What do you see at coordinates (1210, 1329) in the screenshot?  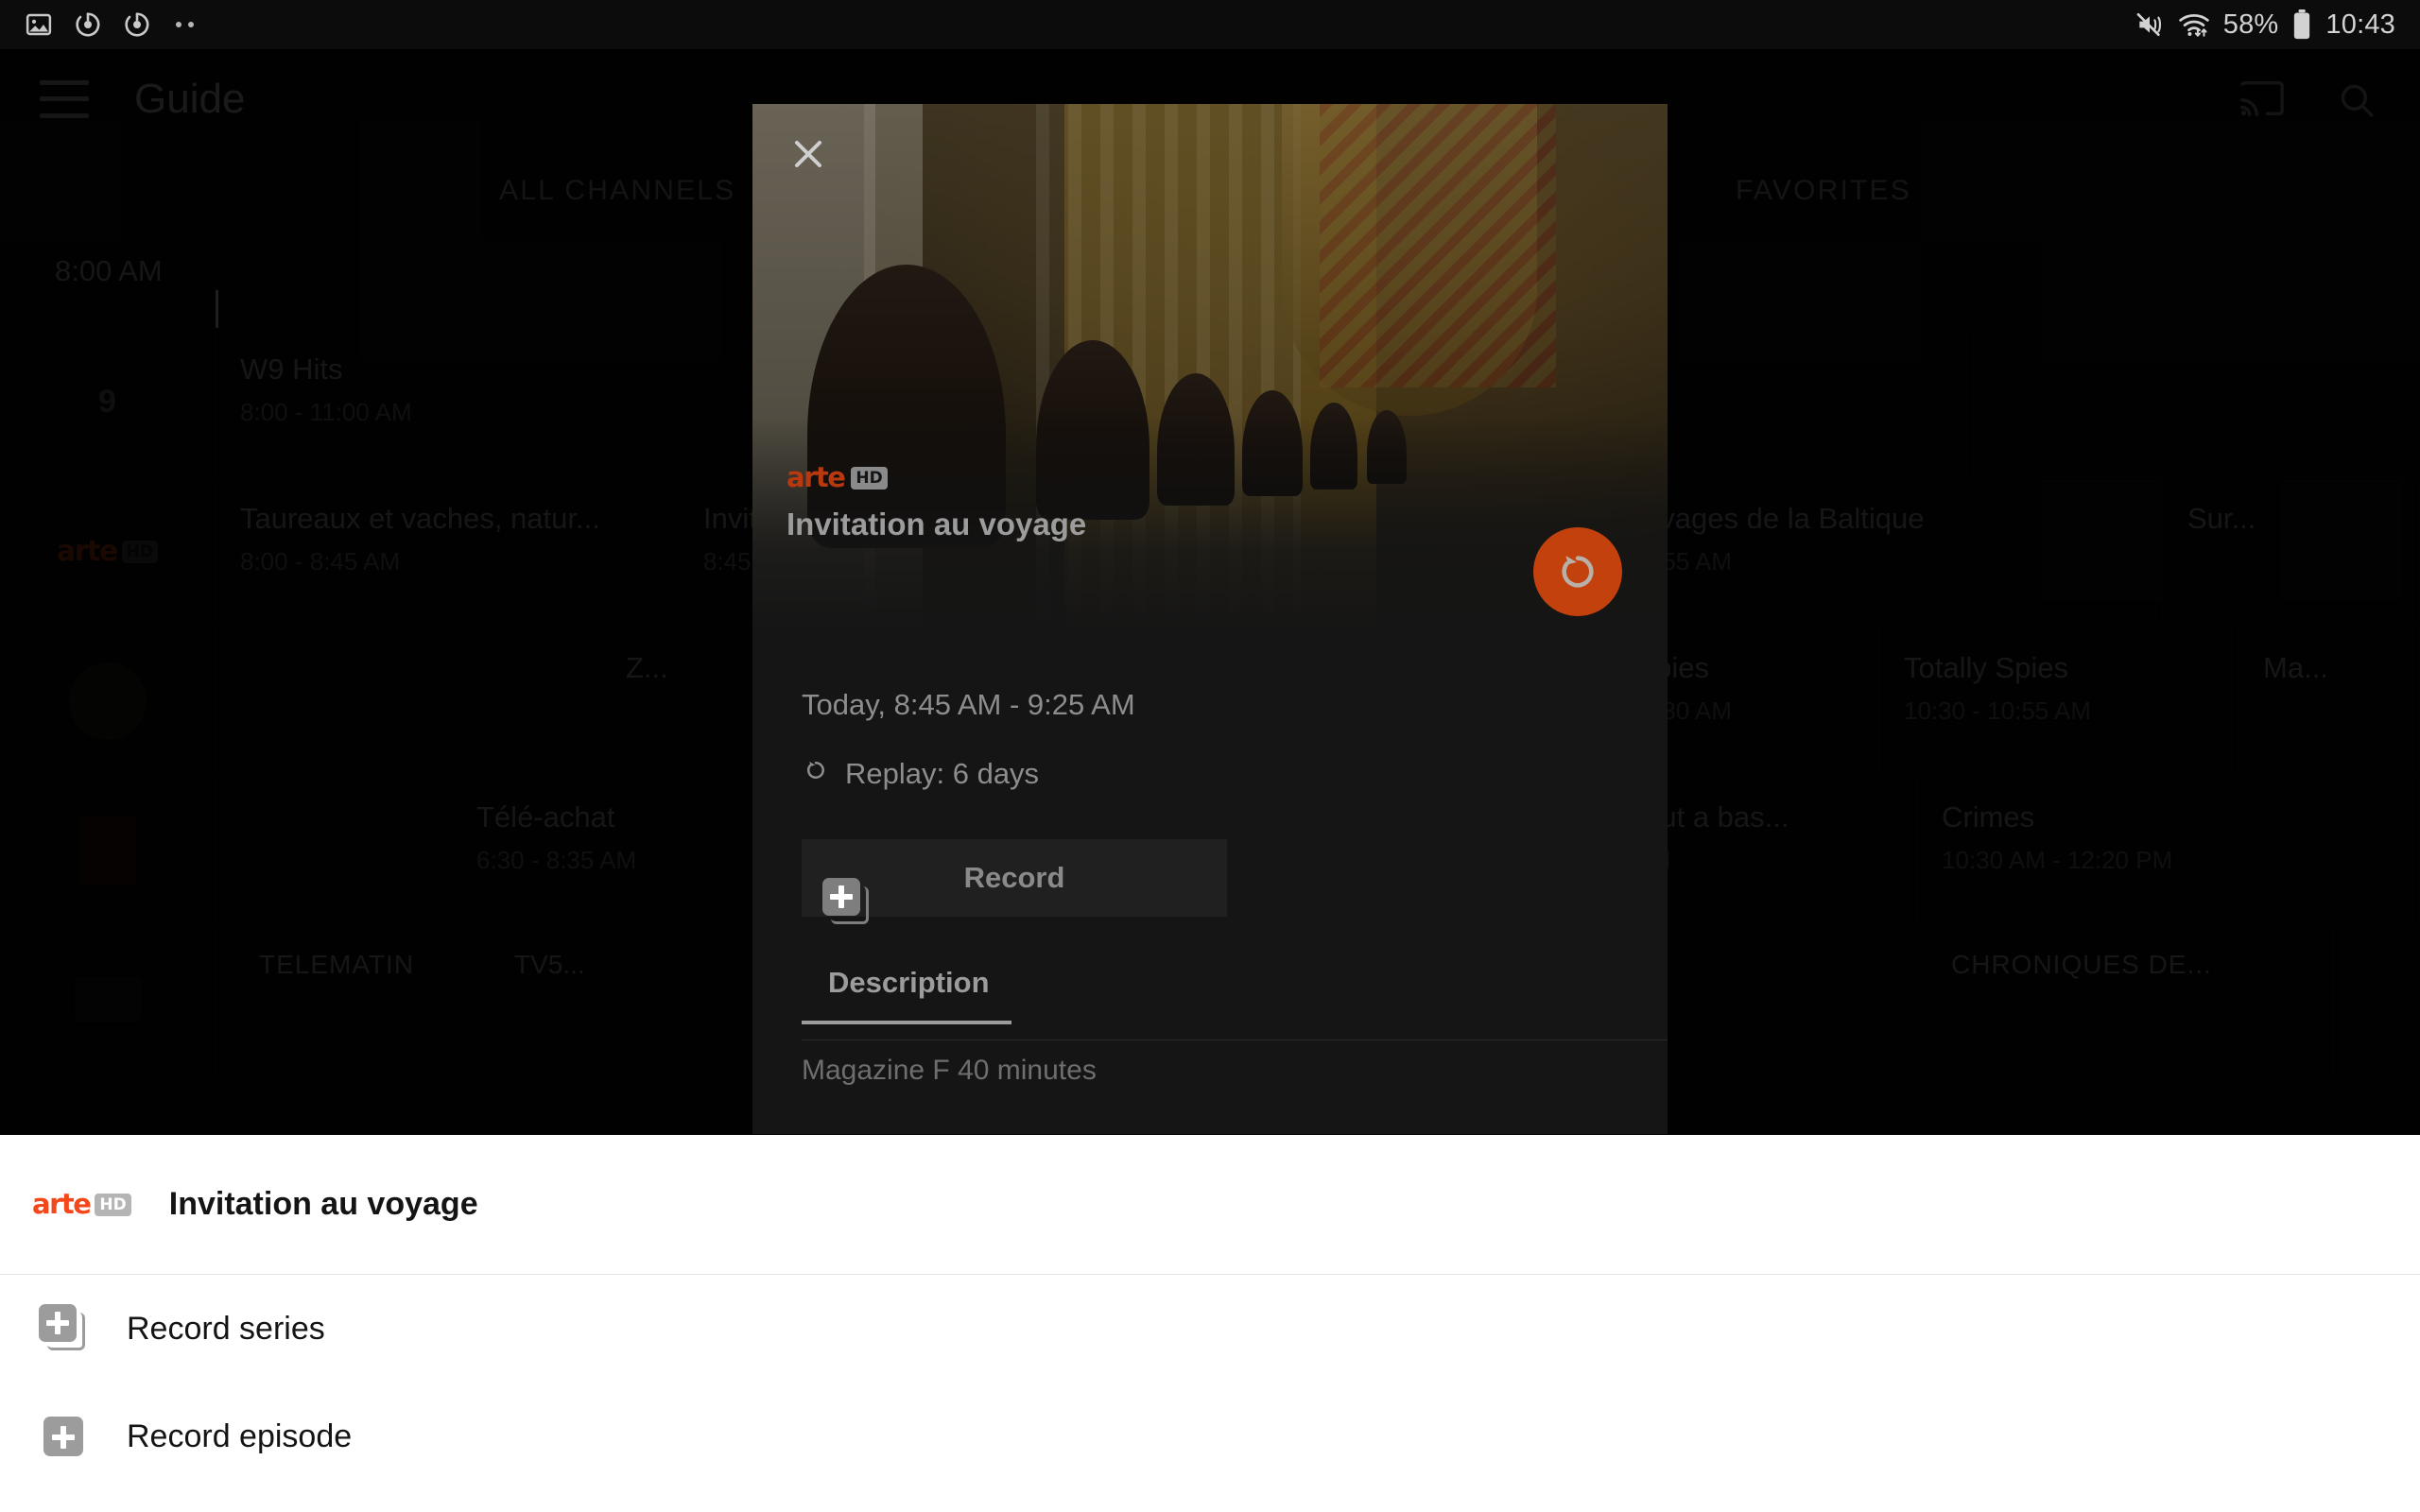 I see `list-item-record-series: Record series` at bounding box center [1210, 1329].